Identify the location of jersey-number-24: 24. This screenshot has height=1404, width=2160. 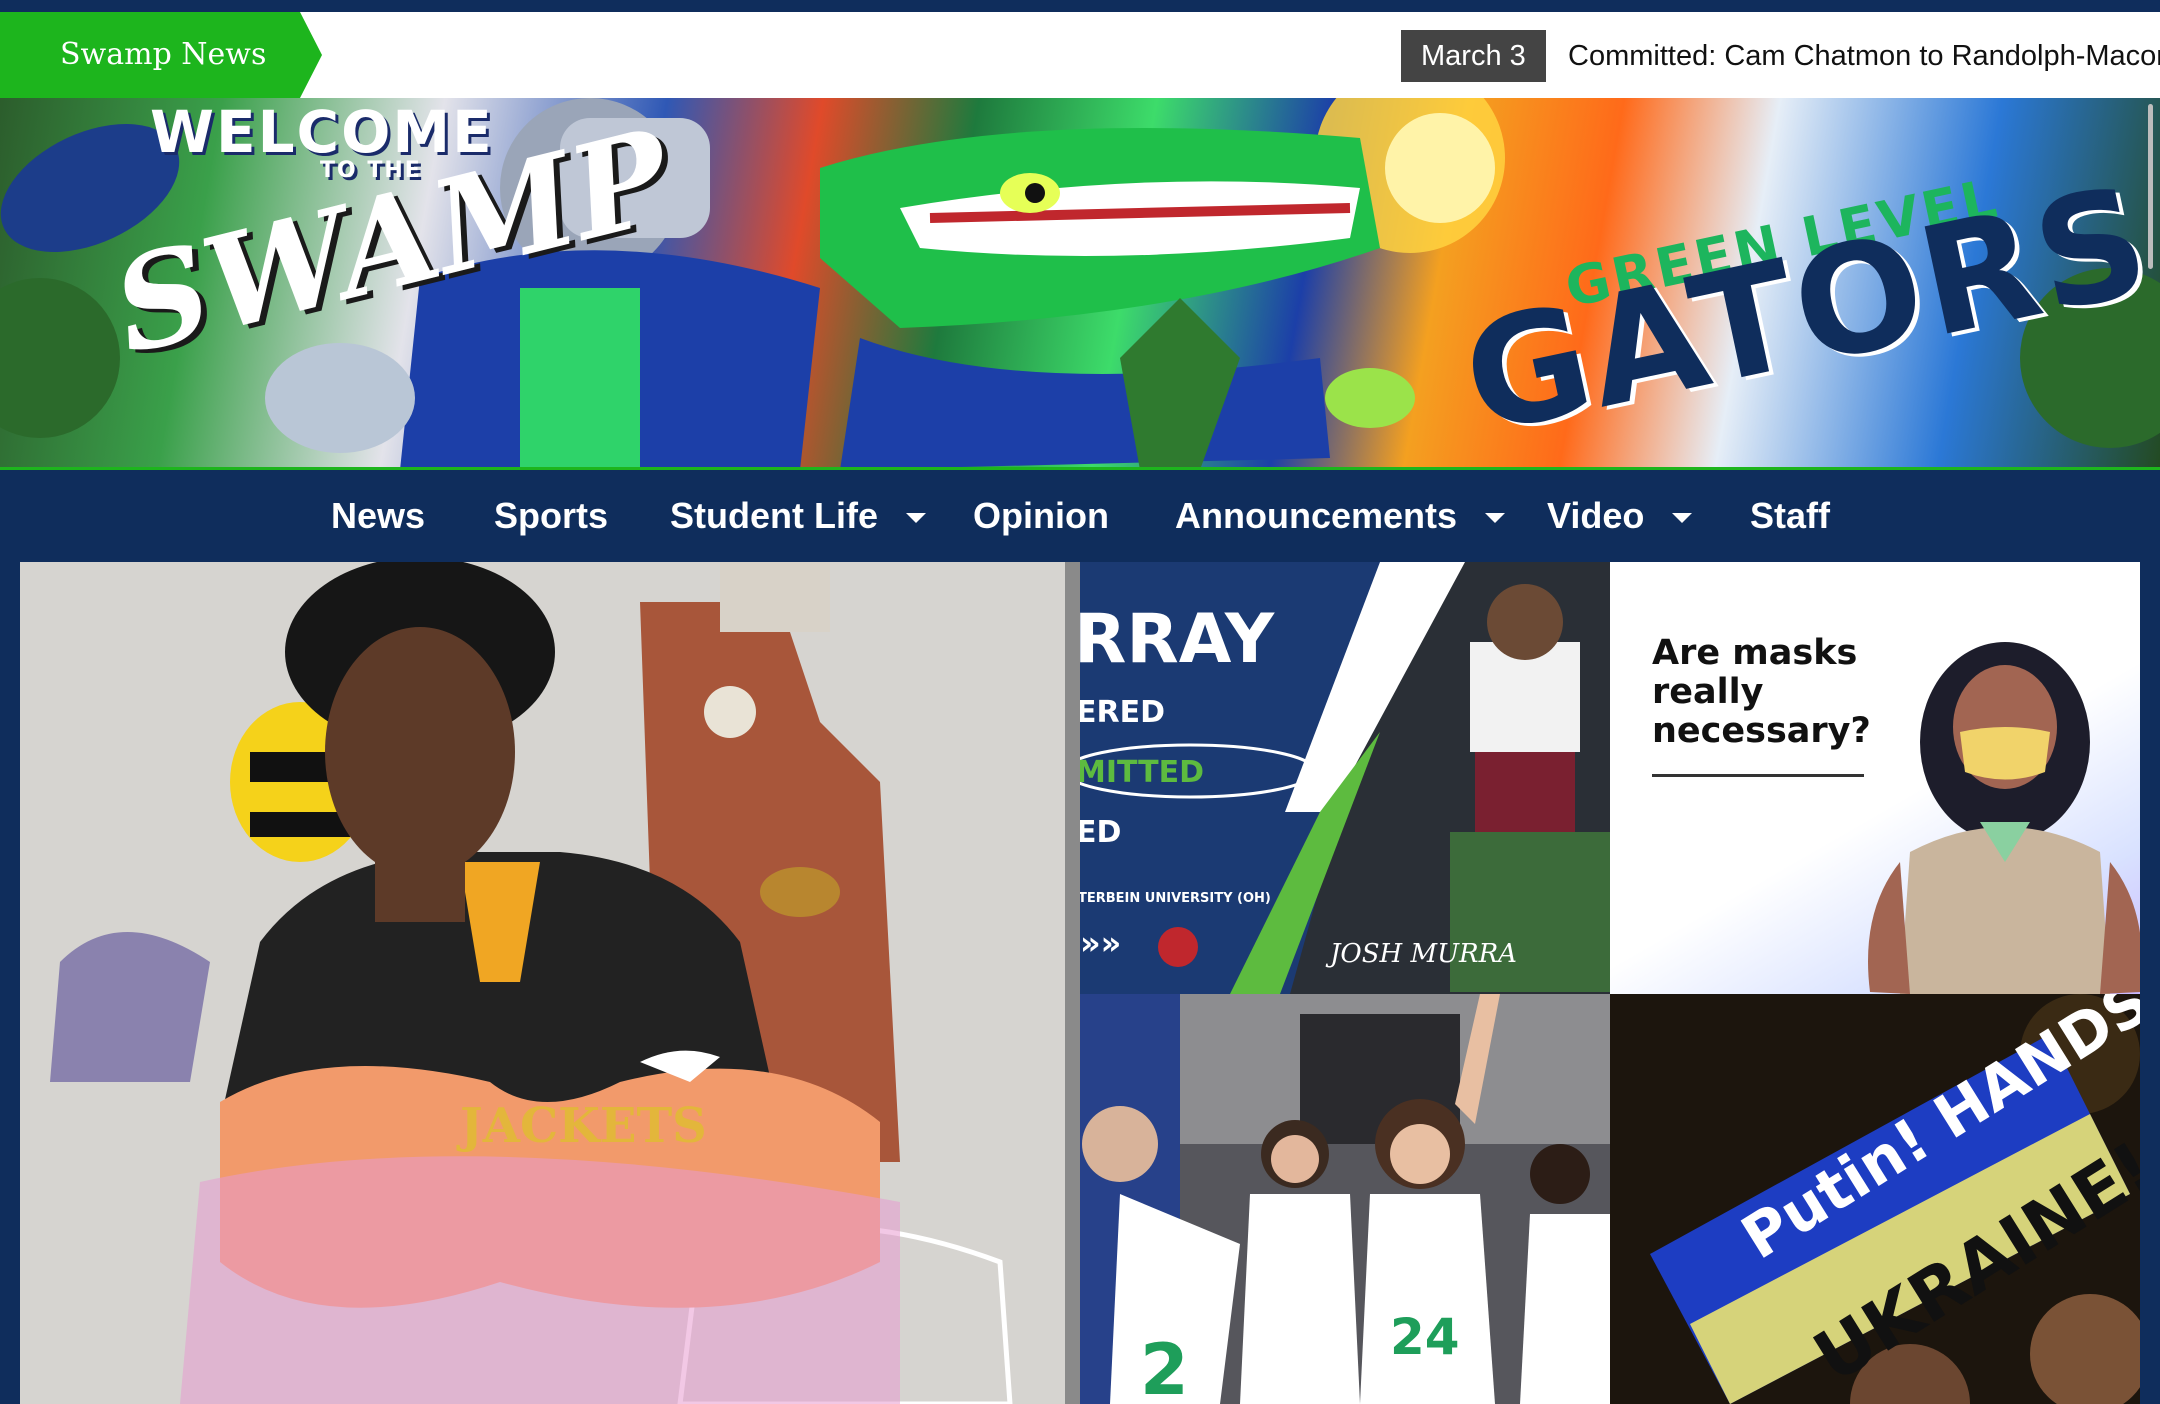
(1425, 1337).